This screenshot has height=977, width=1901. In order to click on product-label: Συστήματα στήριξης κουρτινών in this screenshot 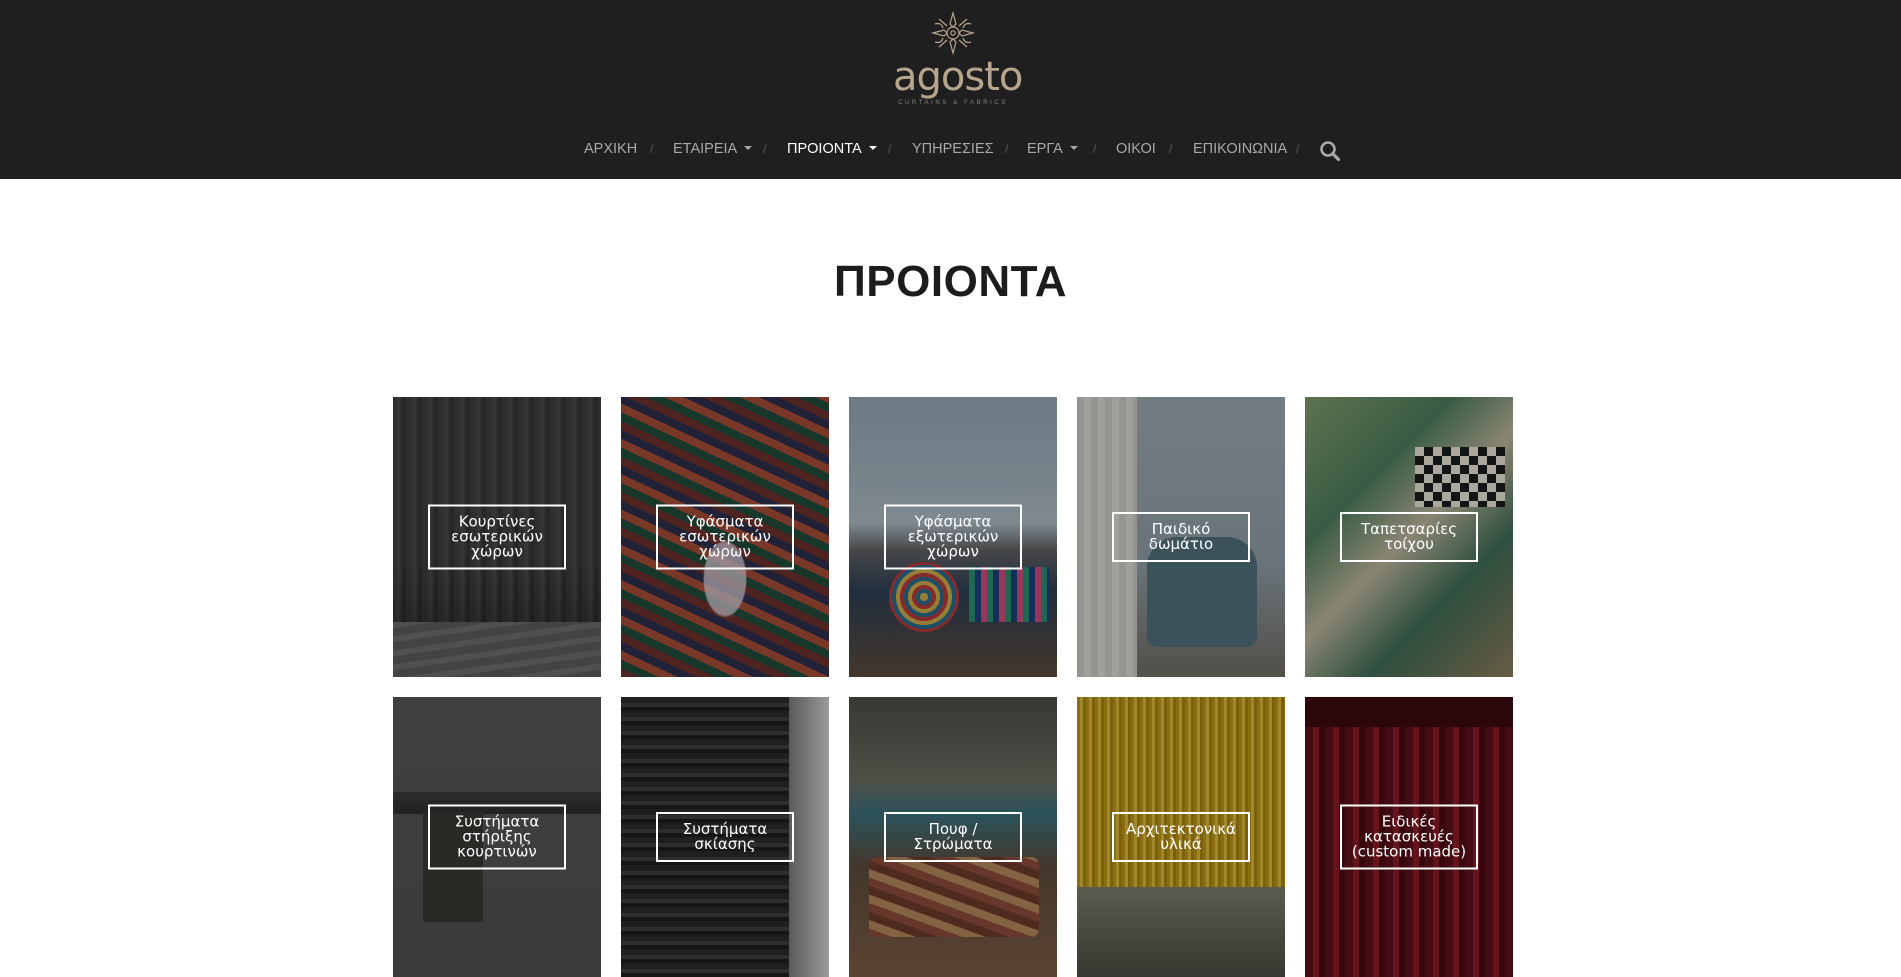, I will do `click(497, 837)`.